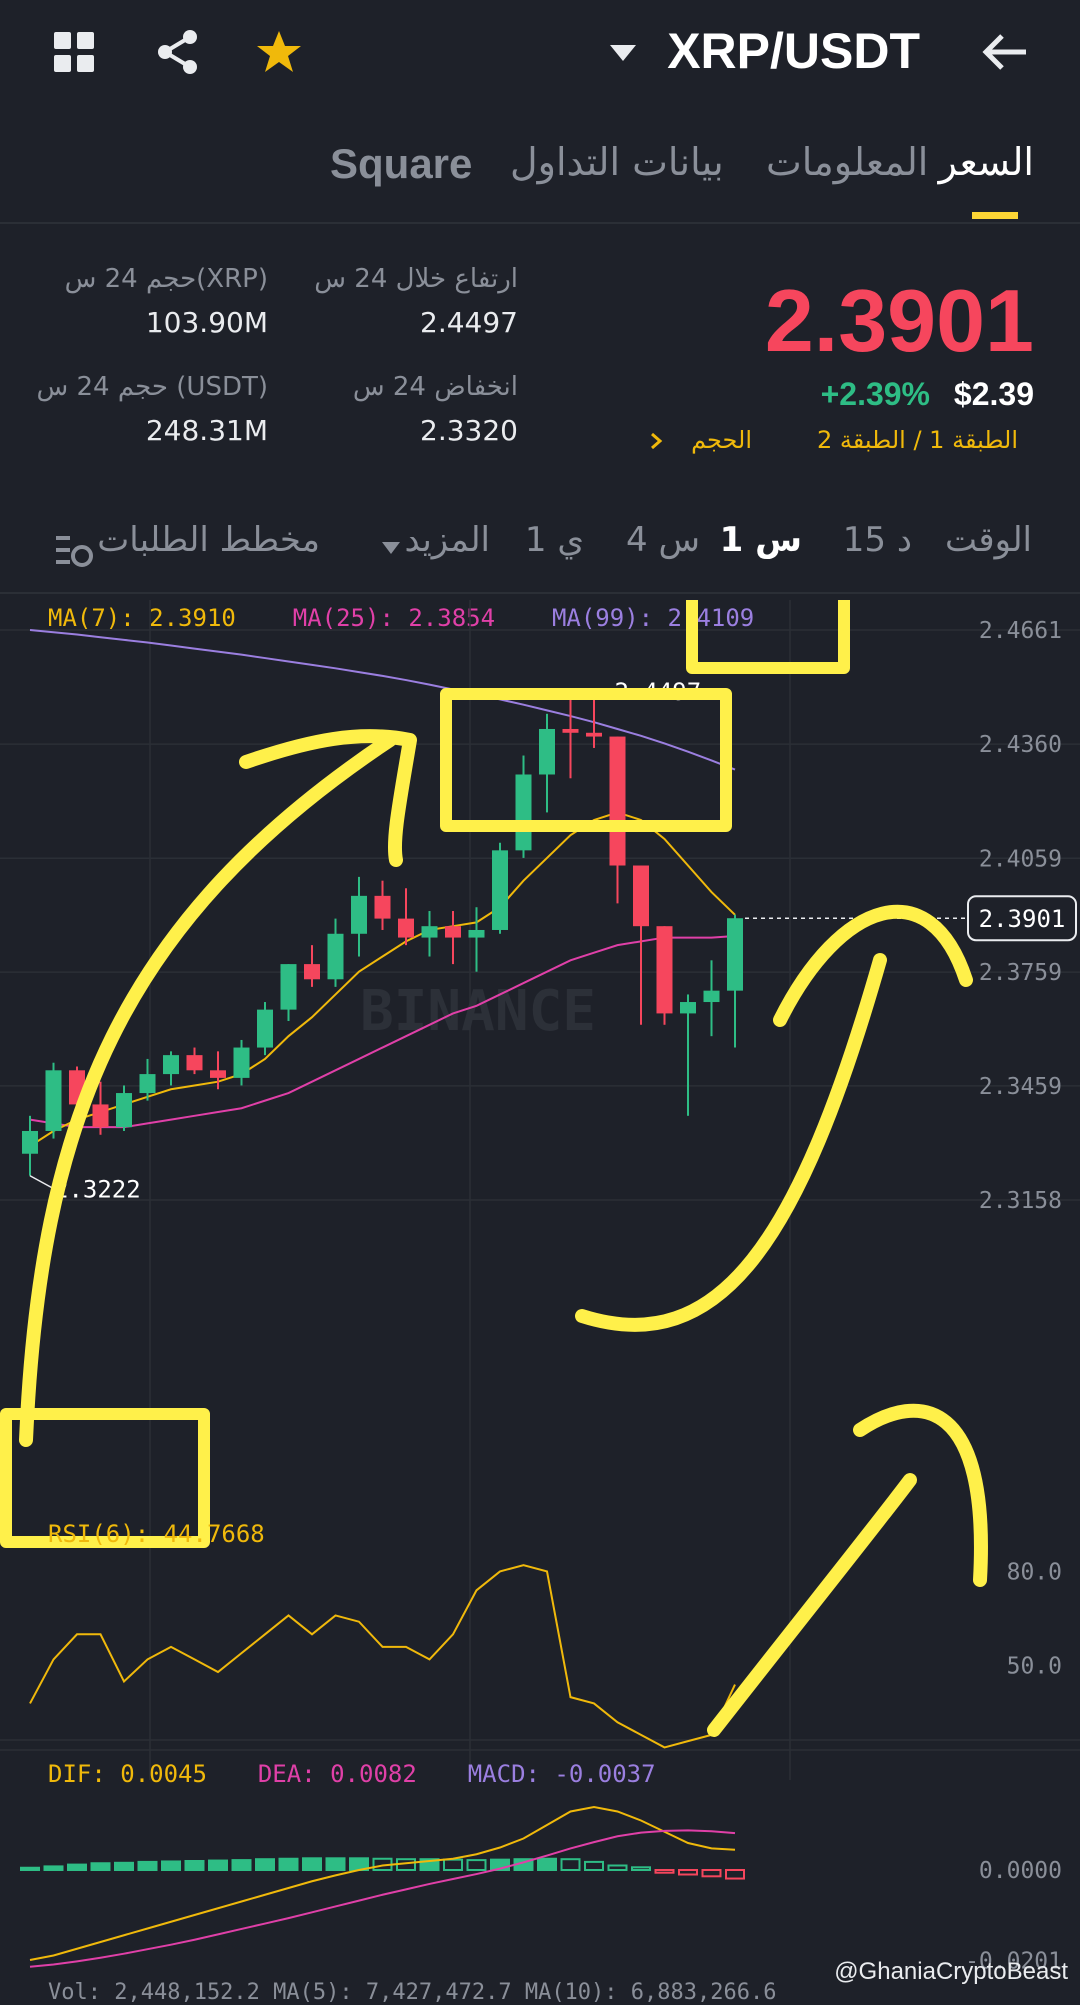 This screenshot has height=2005, width=1080. I want to click on macd-legend: DIF: 0.0045 DEA: 0.0082 MACD: -0.0037, so click(352, 1774).